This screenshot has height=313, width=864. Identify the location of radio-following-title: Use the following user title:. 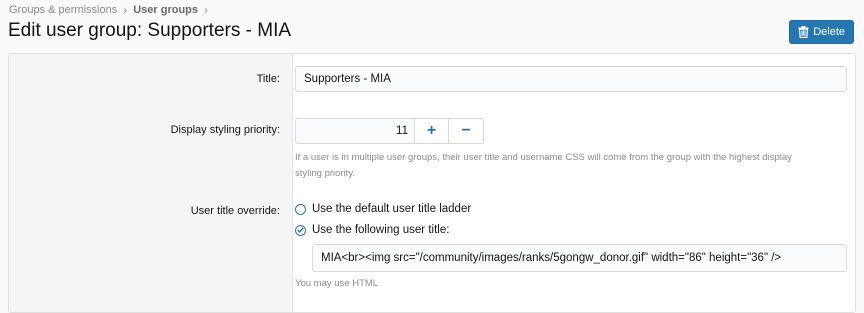
(372, 230).